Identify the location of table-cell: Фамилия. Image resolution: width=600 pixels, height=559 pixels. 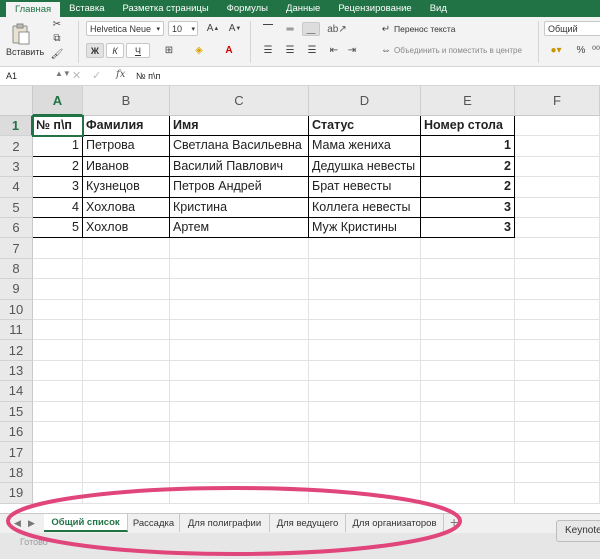
(126, 126).